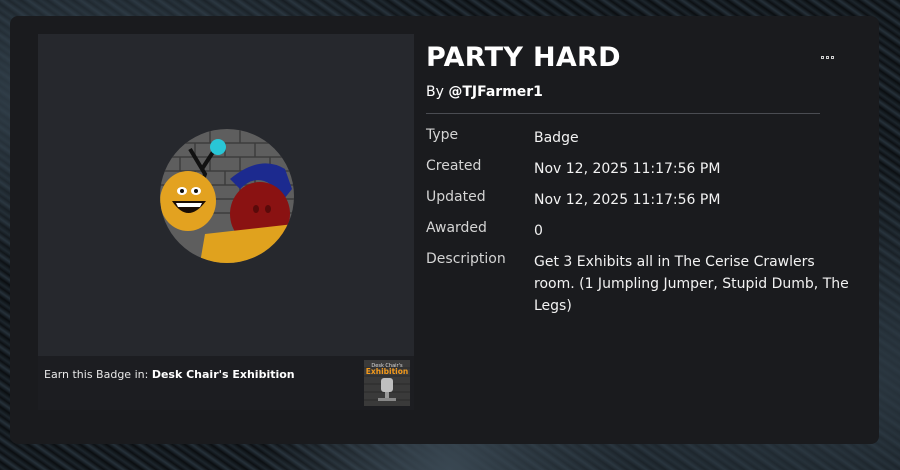 The height and width of the screenshot is (470, 900). Describe the element at coordinates (623, 113) in the screenshot. I see `divider` at that location.